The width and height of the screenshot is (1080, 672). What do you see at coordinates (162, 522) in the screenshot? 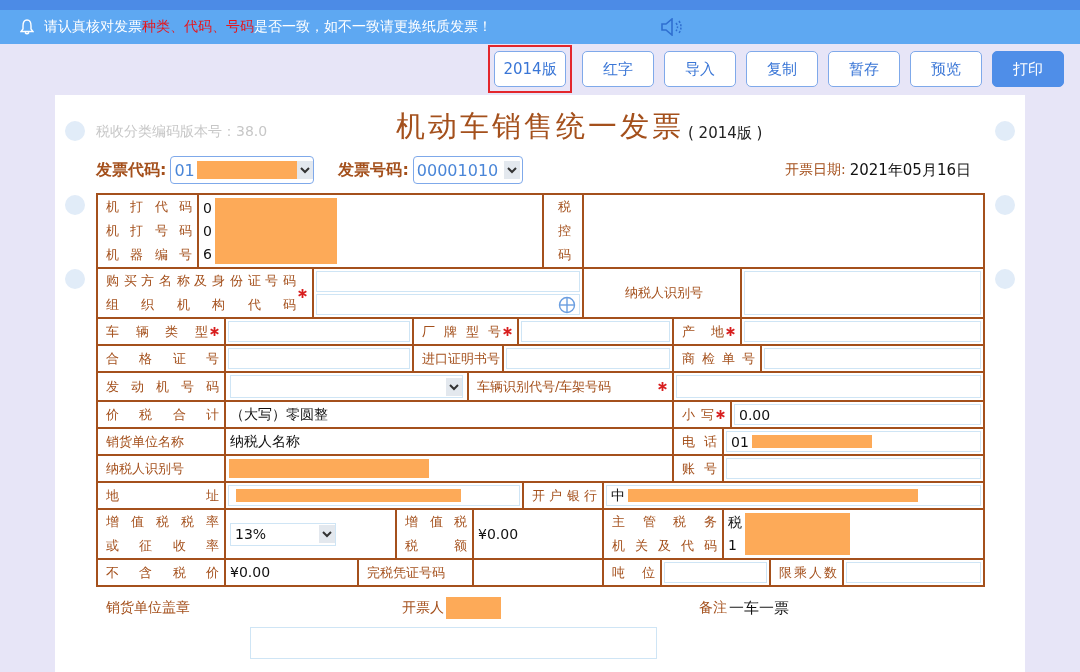
I see `field-label: 增值税税率` at bounding box center [162, 522].